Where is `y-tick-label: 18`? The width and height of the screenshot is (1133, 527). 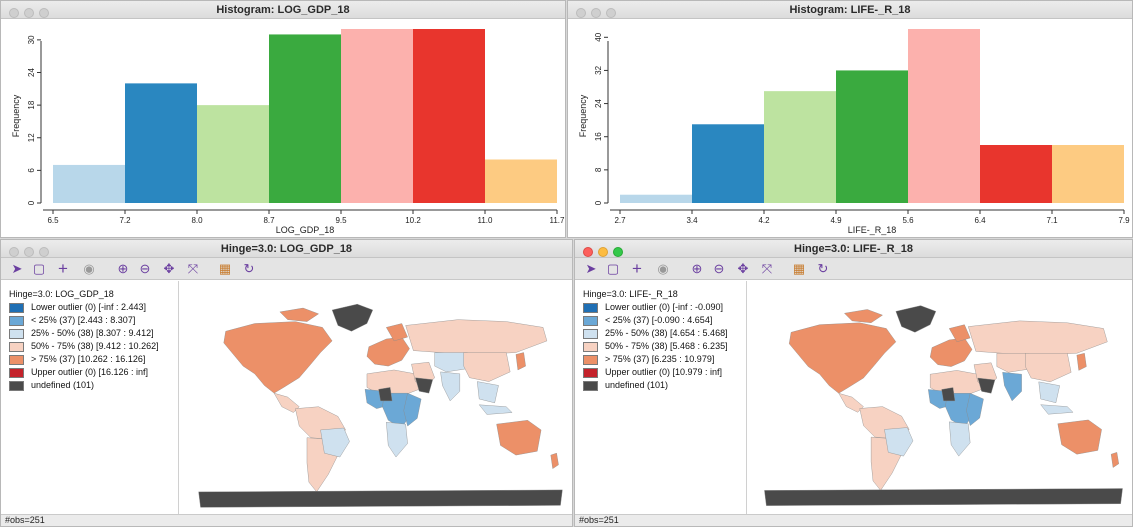
y-tick-label: 18 is located at coordinates (31, 104).